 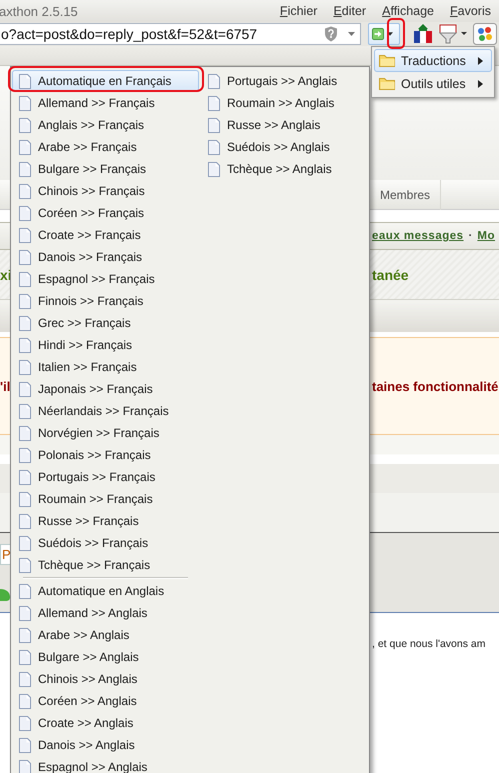 I want to click on leaf-icon, so click(x=5, y=593).